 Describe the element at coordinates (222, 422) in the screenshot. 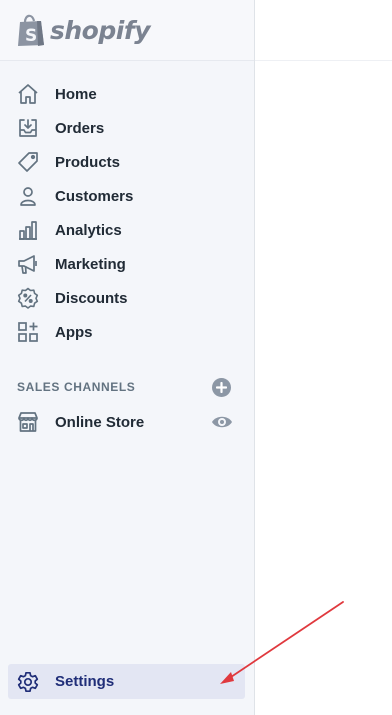

I see `eye-icon` at that location.